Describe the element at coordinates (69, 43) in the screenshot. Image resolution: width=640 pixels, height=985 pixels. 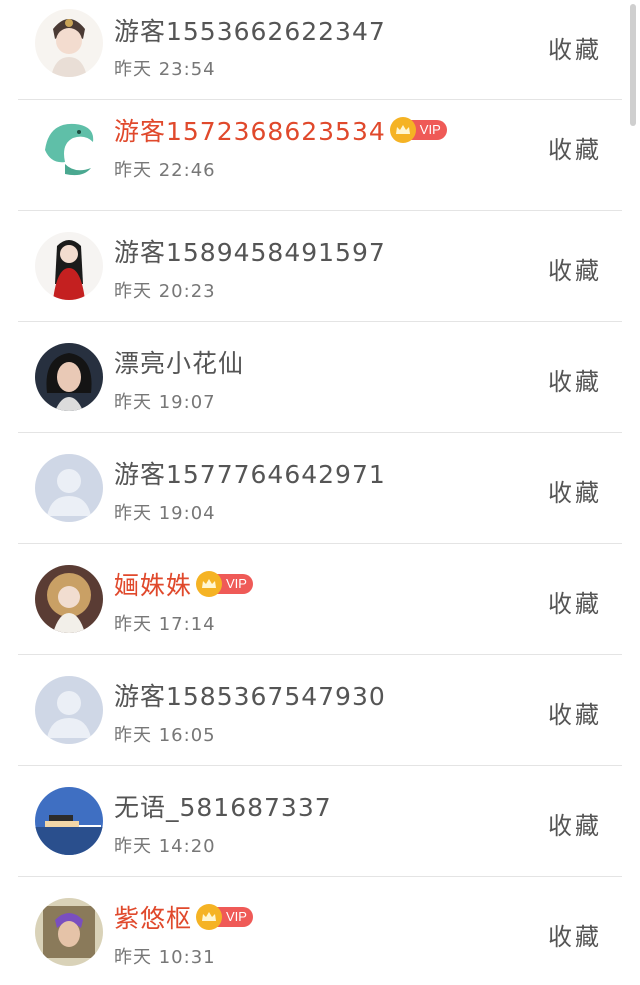
I see `woman-headdress-avatar` at that location.